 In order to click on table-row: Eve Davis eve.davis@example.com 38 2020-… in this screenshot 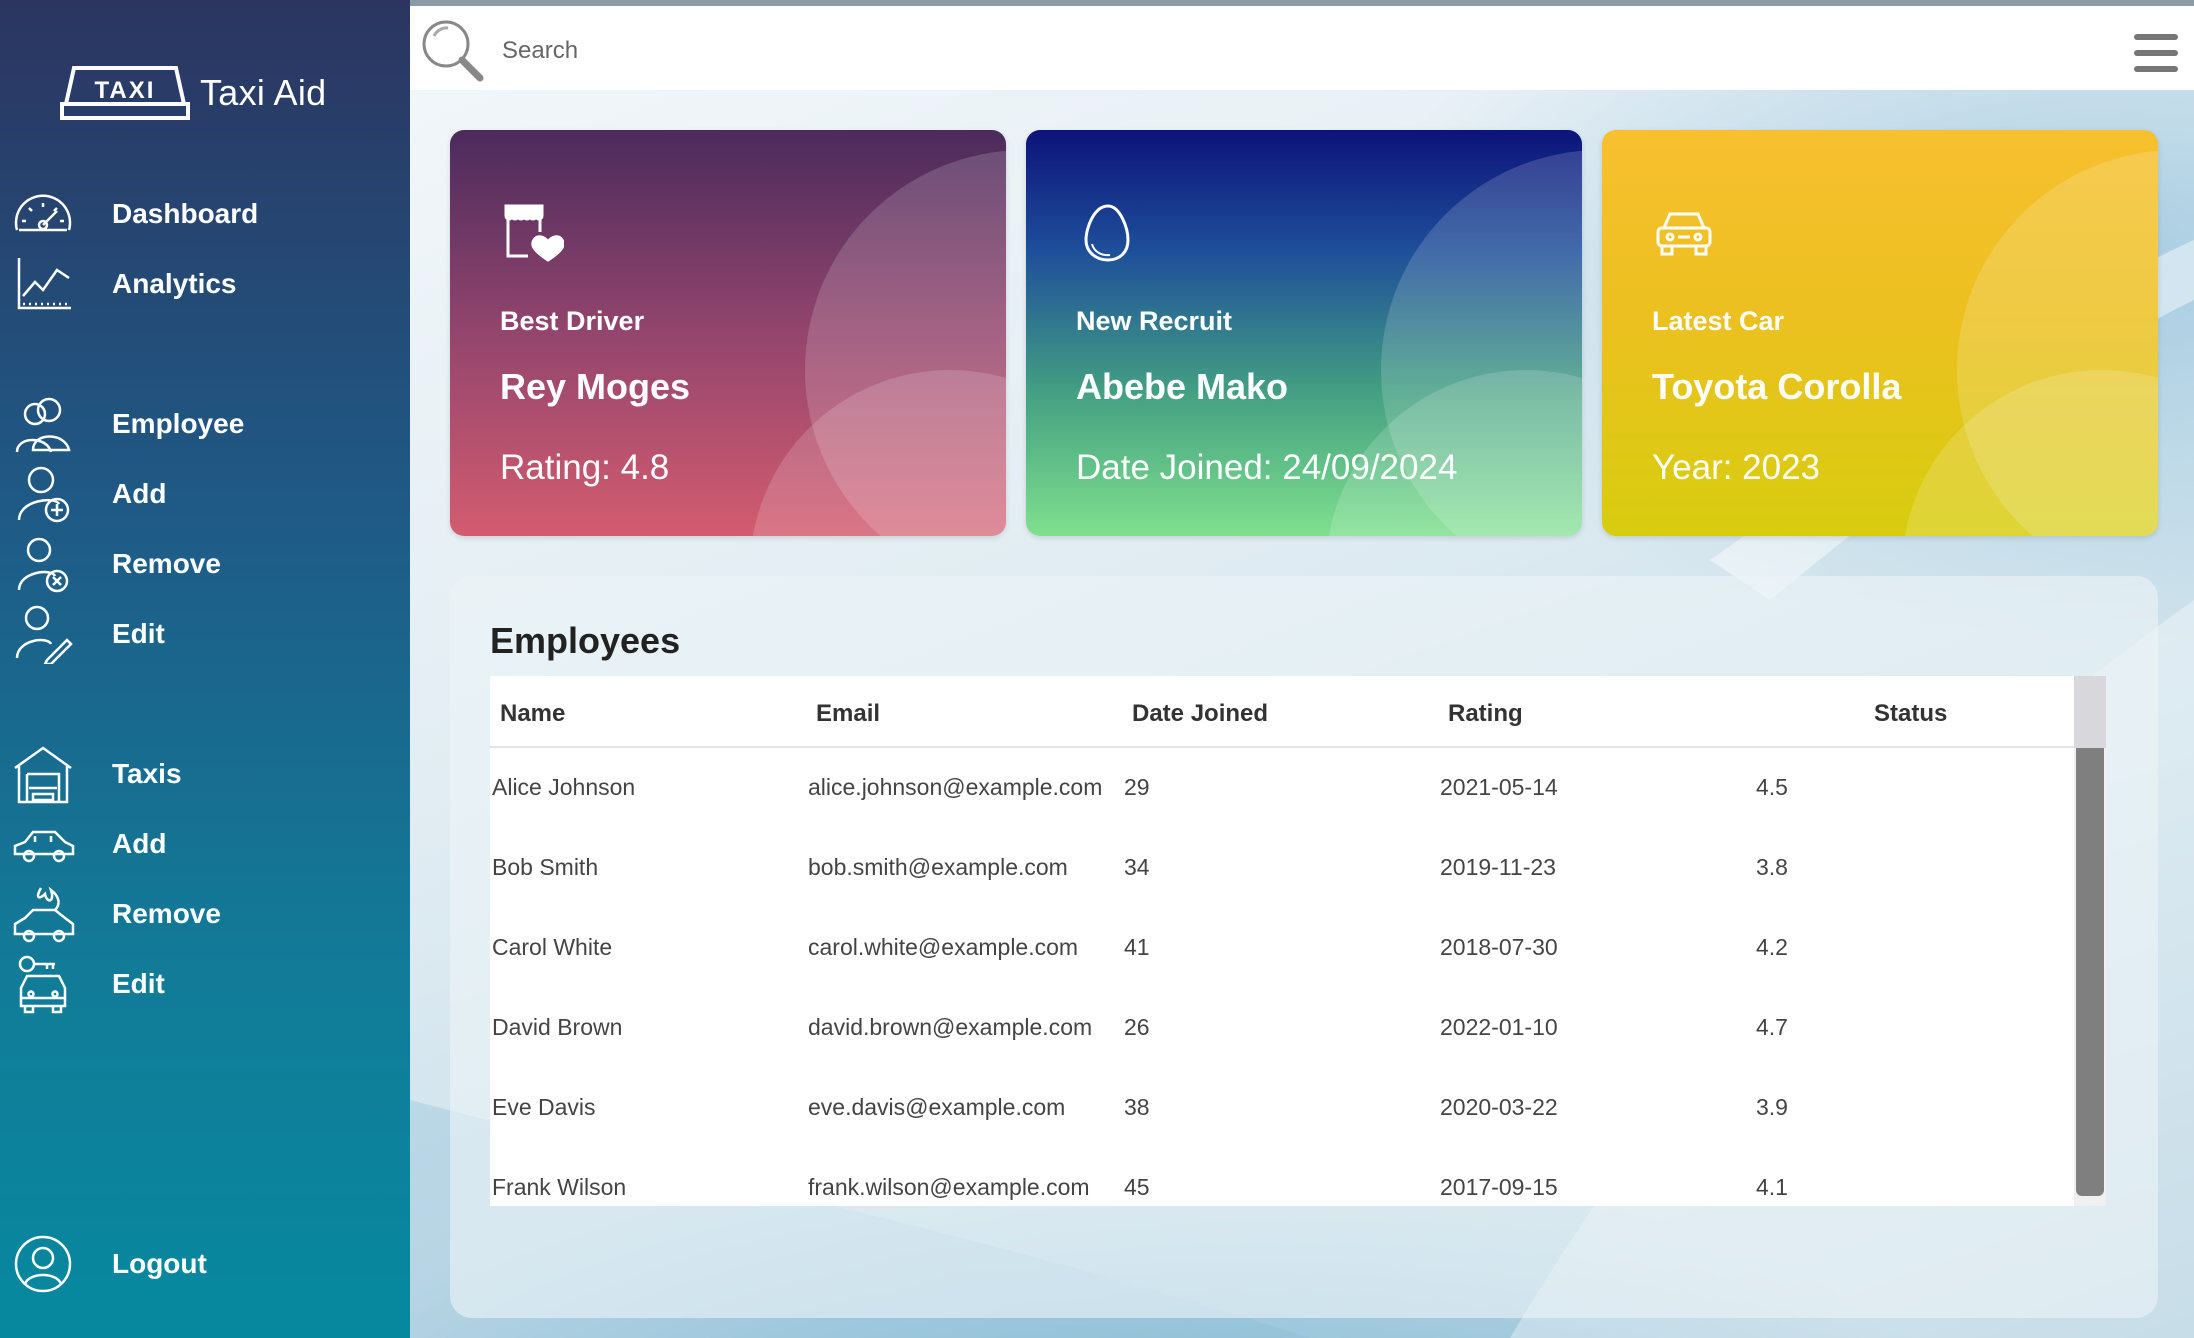, I will do `click(1283, 1108)`.